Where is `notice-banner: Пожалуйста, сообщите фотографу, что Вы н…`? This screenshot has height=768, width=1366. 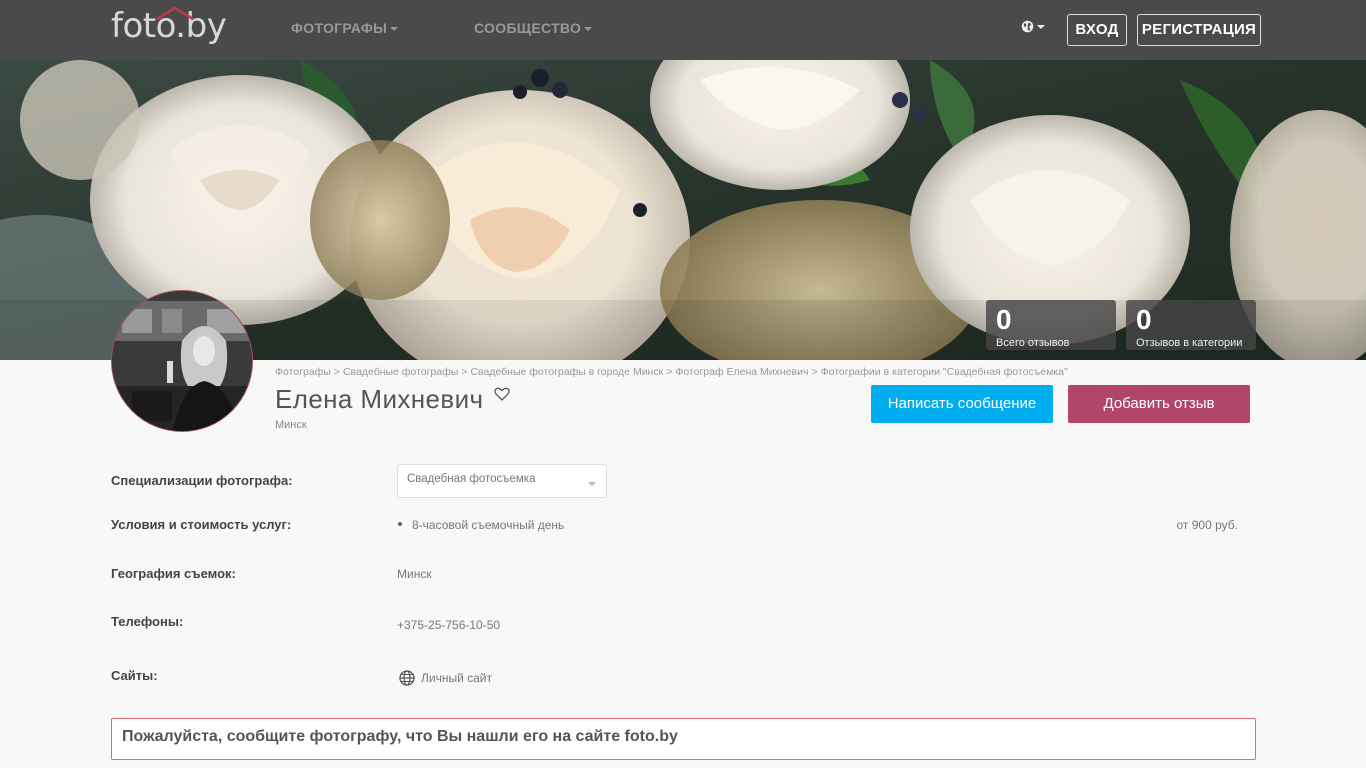 notice-banner: Пожалуйста, сообщите фотографу, что Вы н… is located at coordinates (683, 739).